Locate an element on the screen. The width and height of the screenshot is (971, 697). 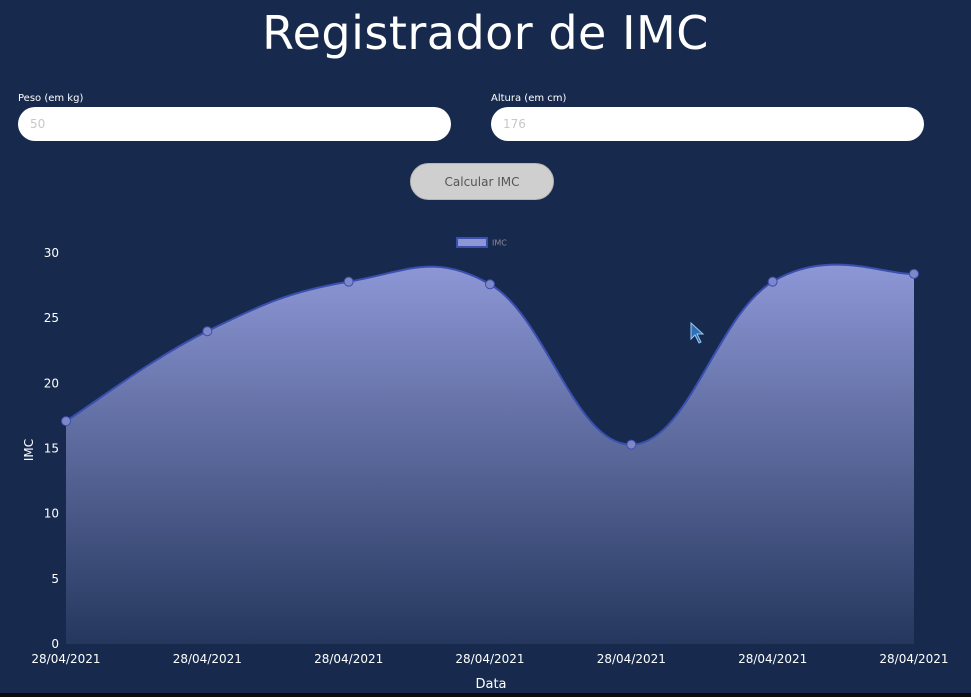
y-axis-label: IMC is located at coordinates (29, 450).